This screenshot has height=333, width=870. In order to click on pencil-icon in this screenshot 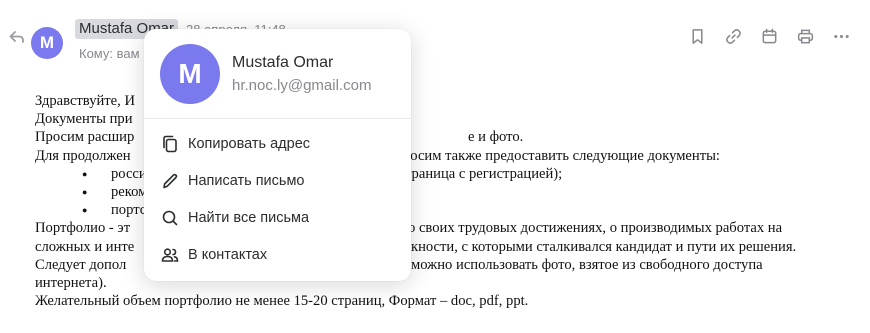, I will do `click(170, 181)`.